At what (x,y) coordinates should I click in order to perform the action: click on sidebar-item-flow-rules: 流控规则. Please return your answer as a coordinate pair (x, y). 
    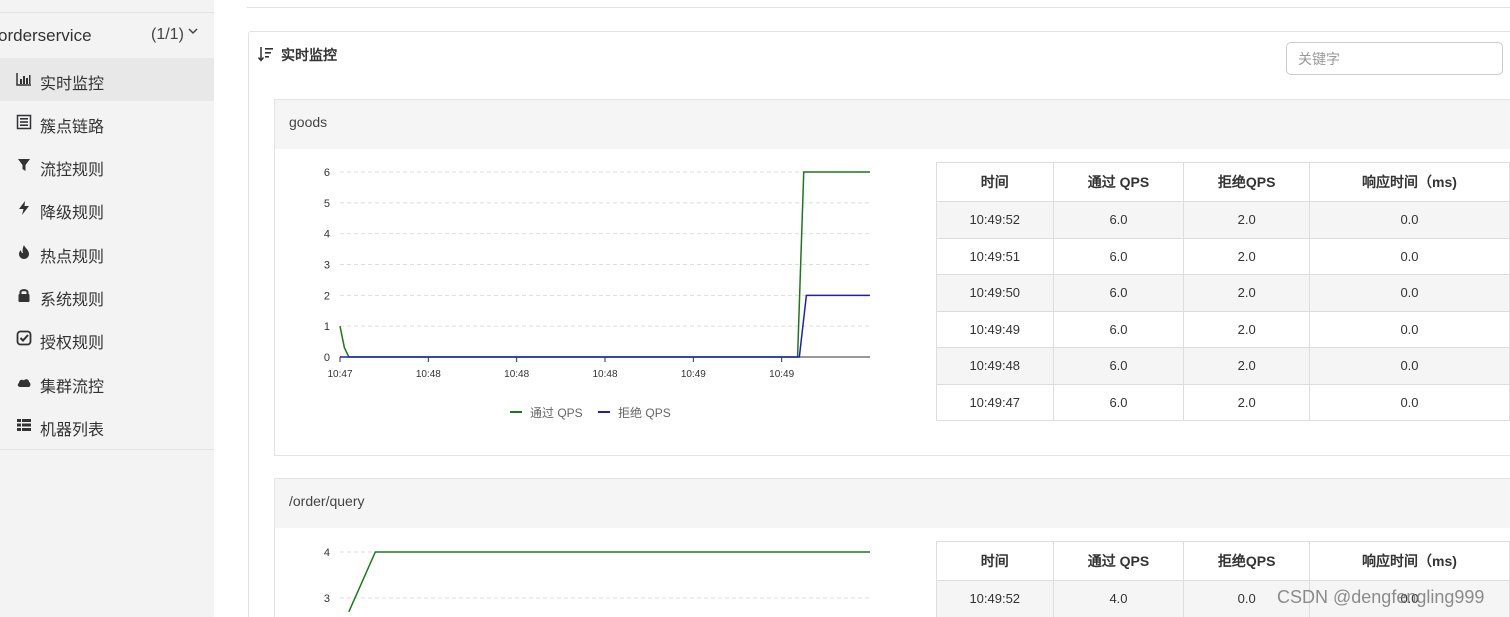
    Looking at the image, I should click on (107, 165).